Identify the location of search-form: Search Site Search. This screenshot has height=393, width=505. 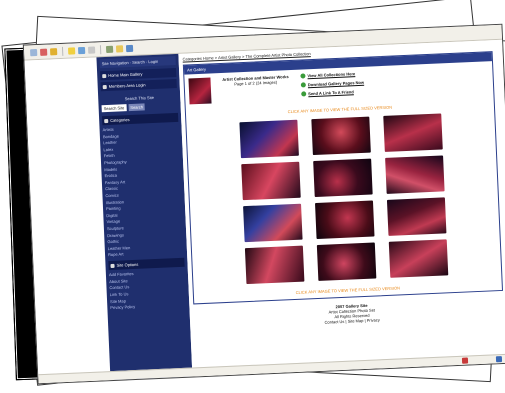
(139, 107).